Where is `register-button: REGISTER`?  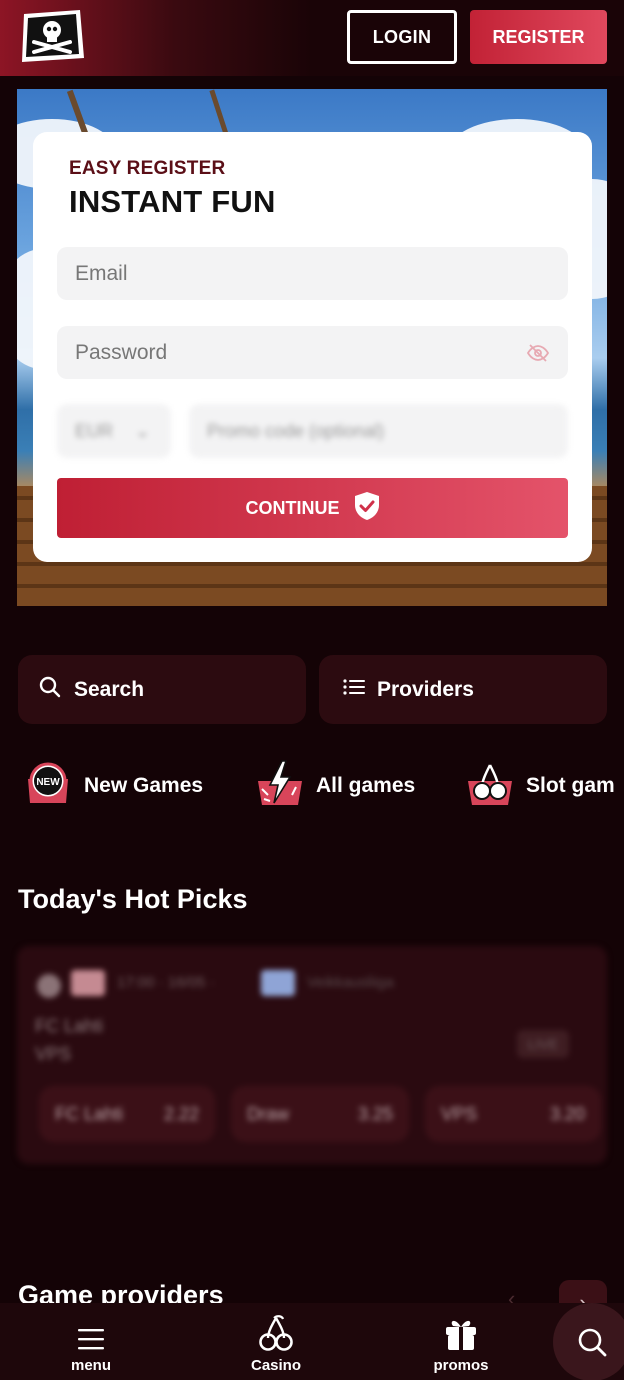 register-button: REGISTER is located at coordinates (538, 37).